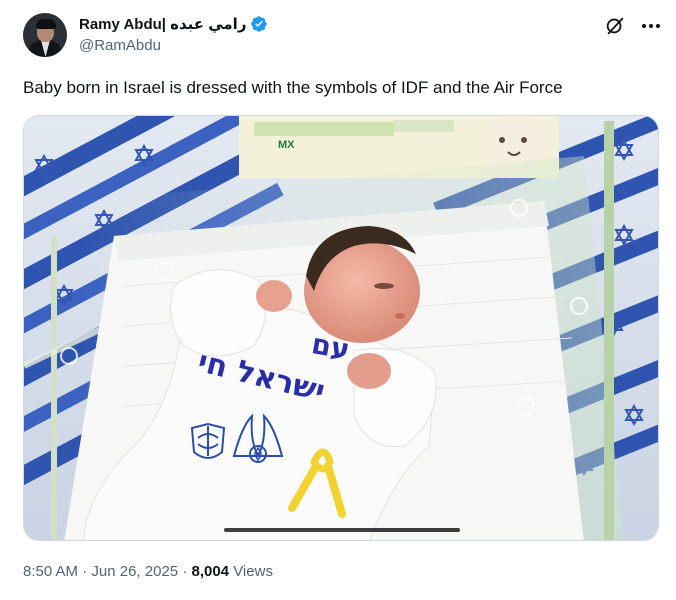 The height and width of the screenshot is (600, 676). What do you see at coordinates (615, 26) in the screenshot?
I see `grok-icon` at bounding box center [615, 26].